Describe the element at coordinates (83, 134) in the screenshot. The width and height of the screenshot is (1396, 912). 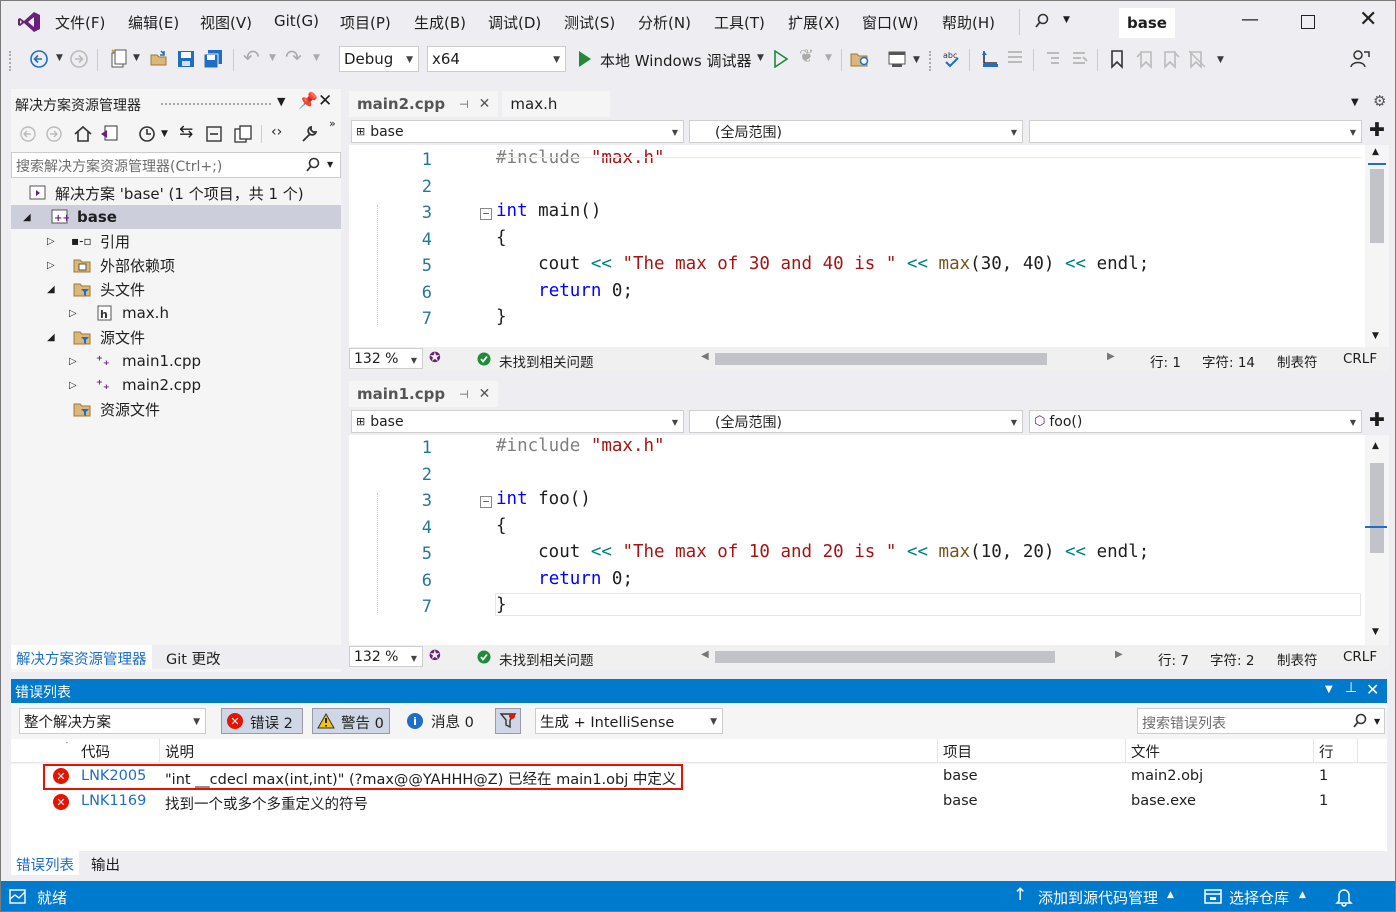
I see `home-icon` at that location.